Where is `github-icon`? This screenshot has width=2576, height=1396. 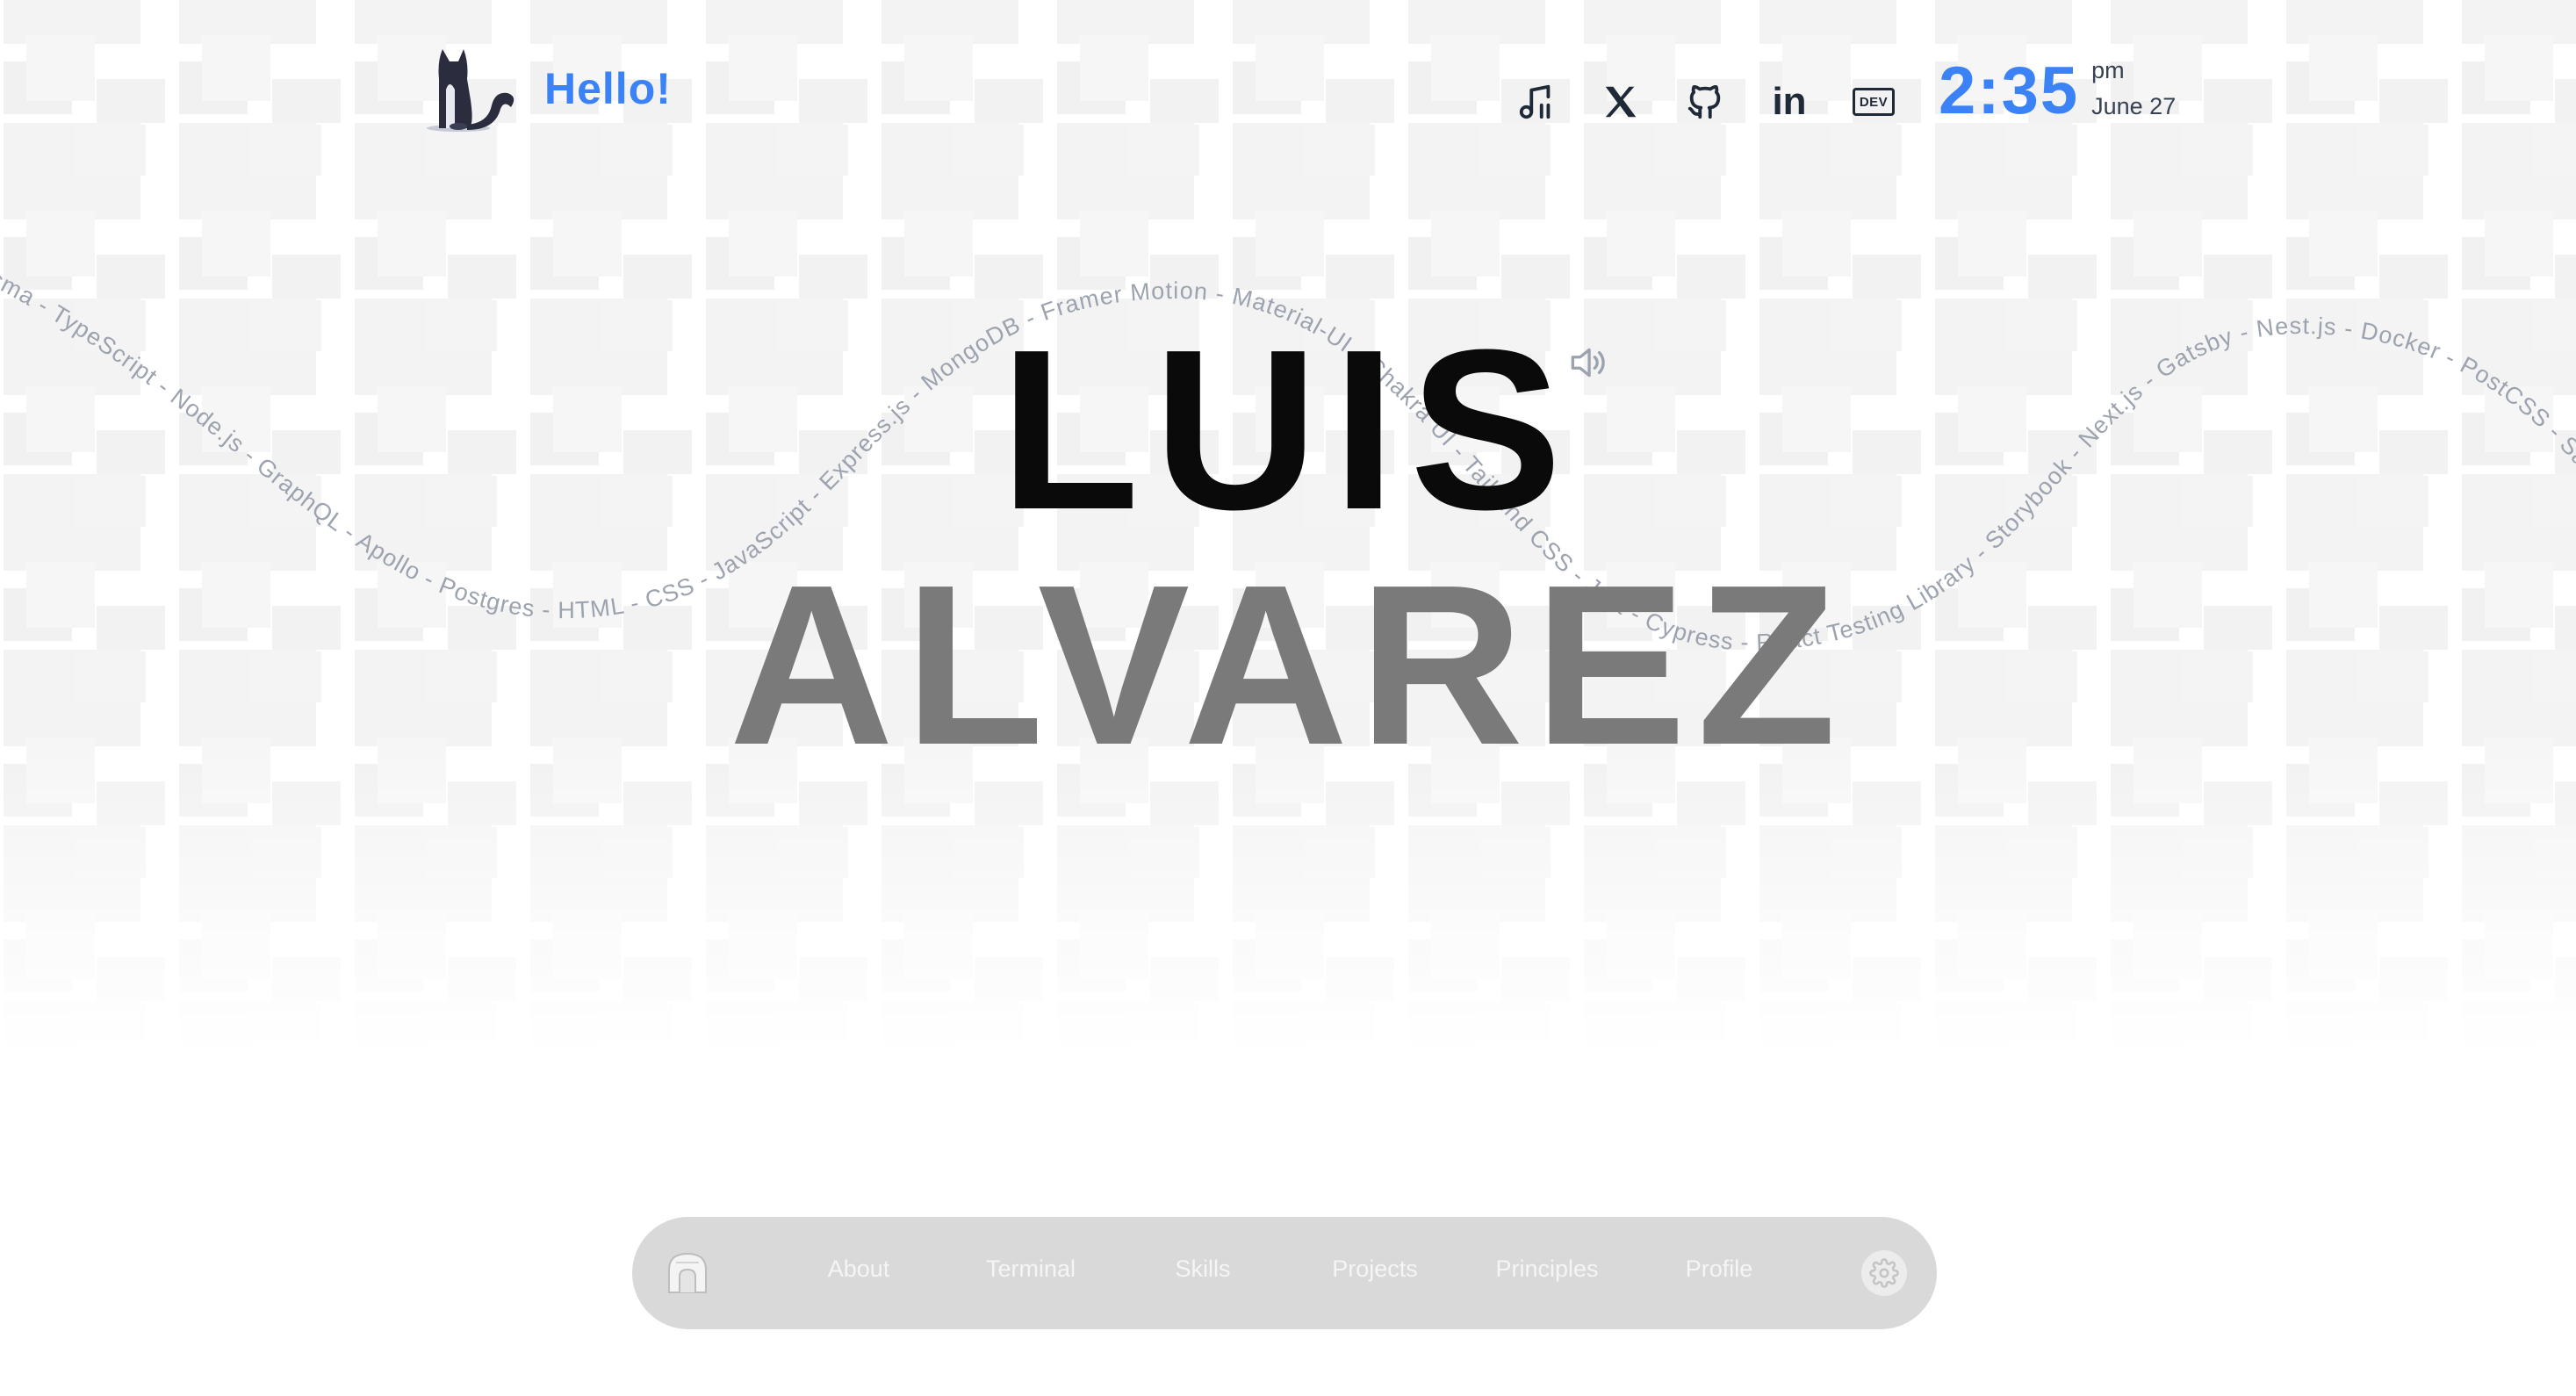 github-icon is located at coordinates (1705, 102).